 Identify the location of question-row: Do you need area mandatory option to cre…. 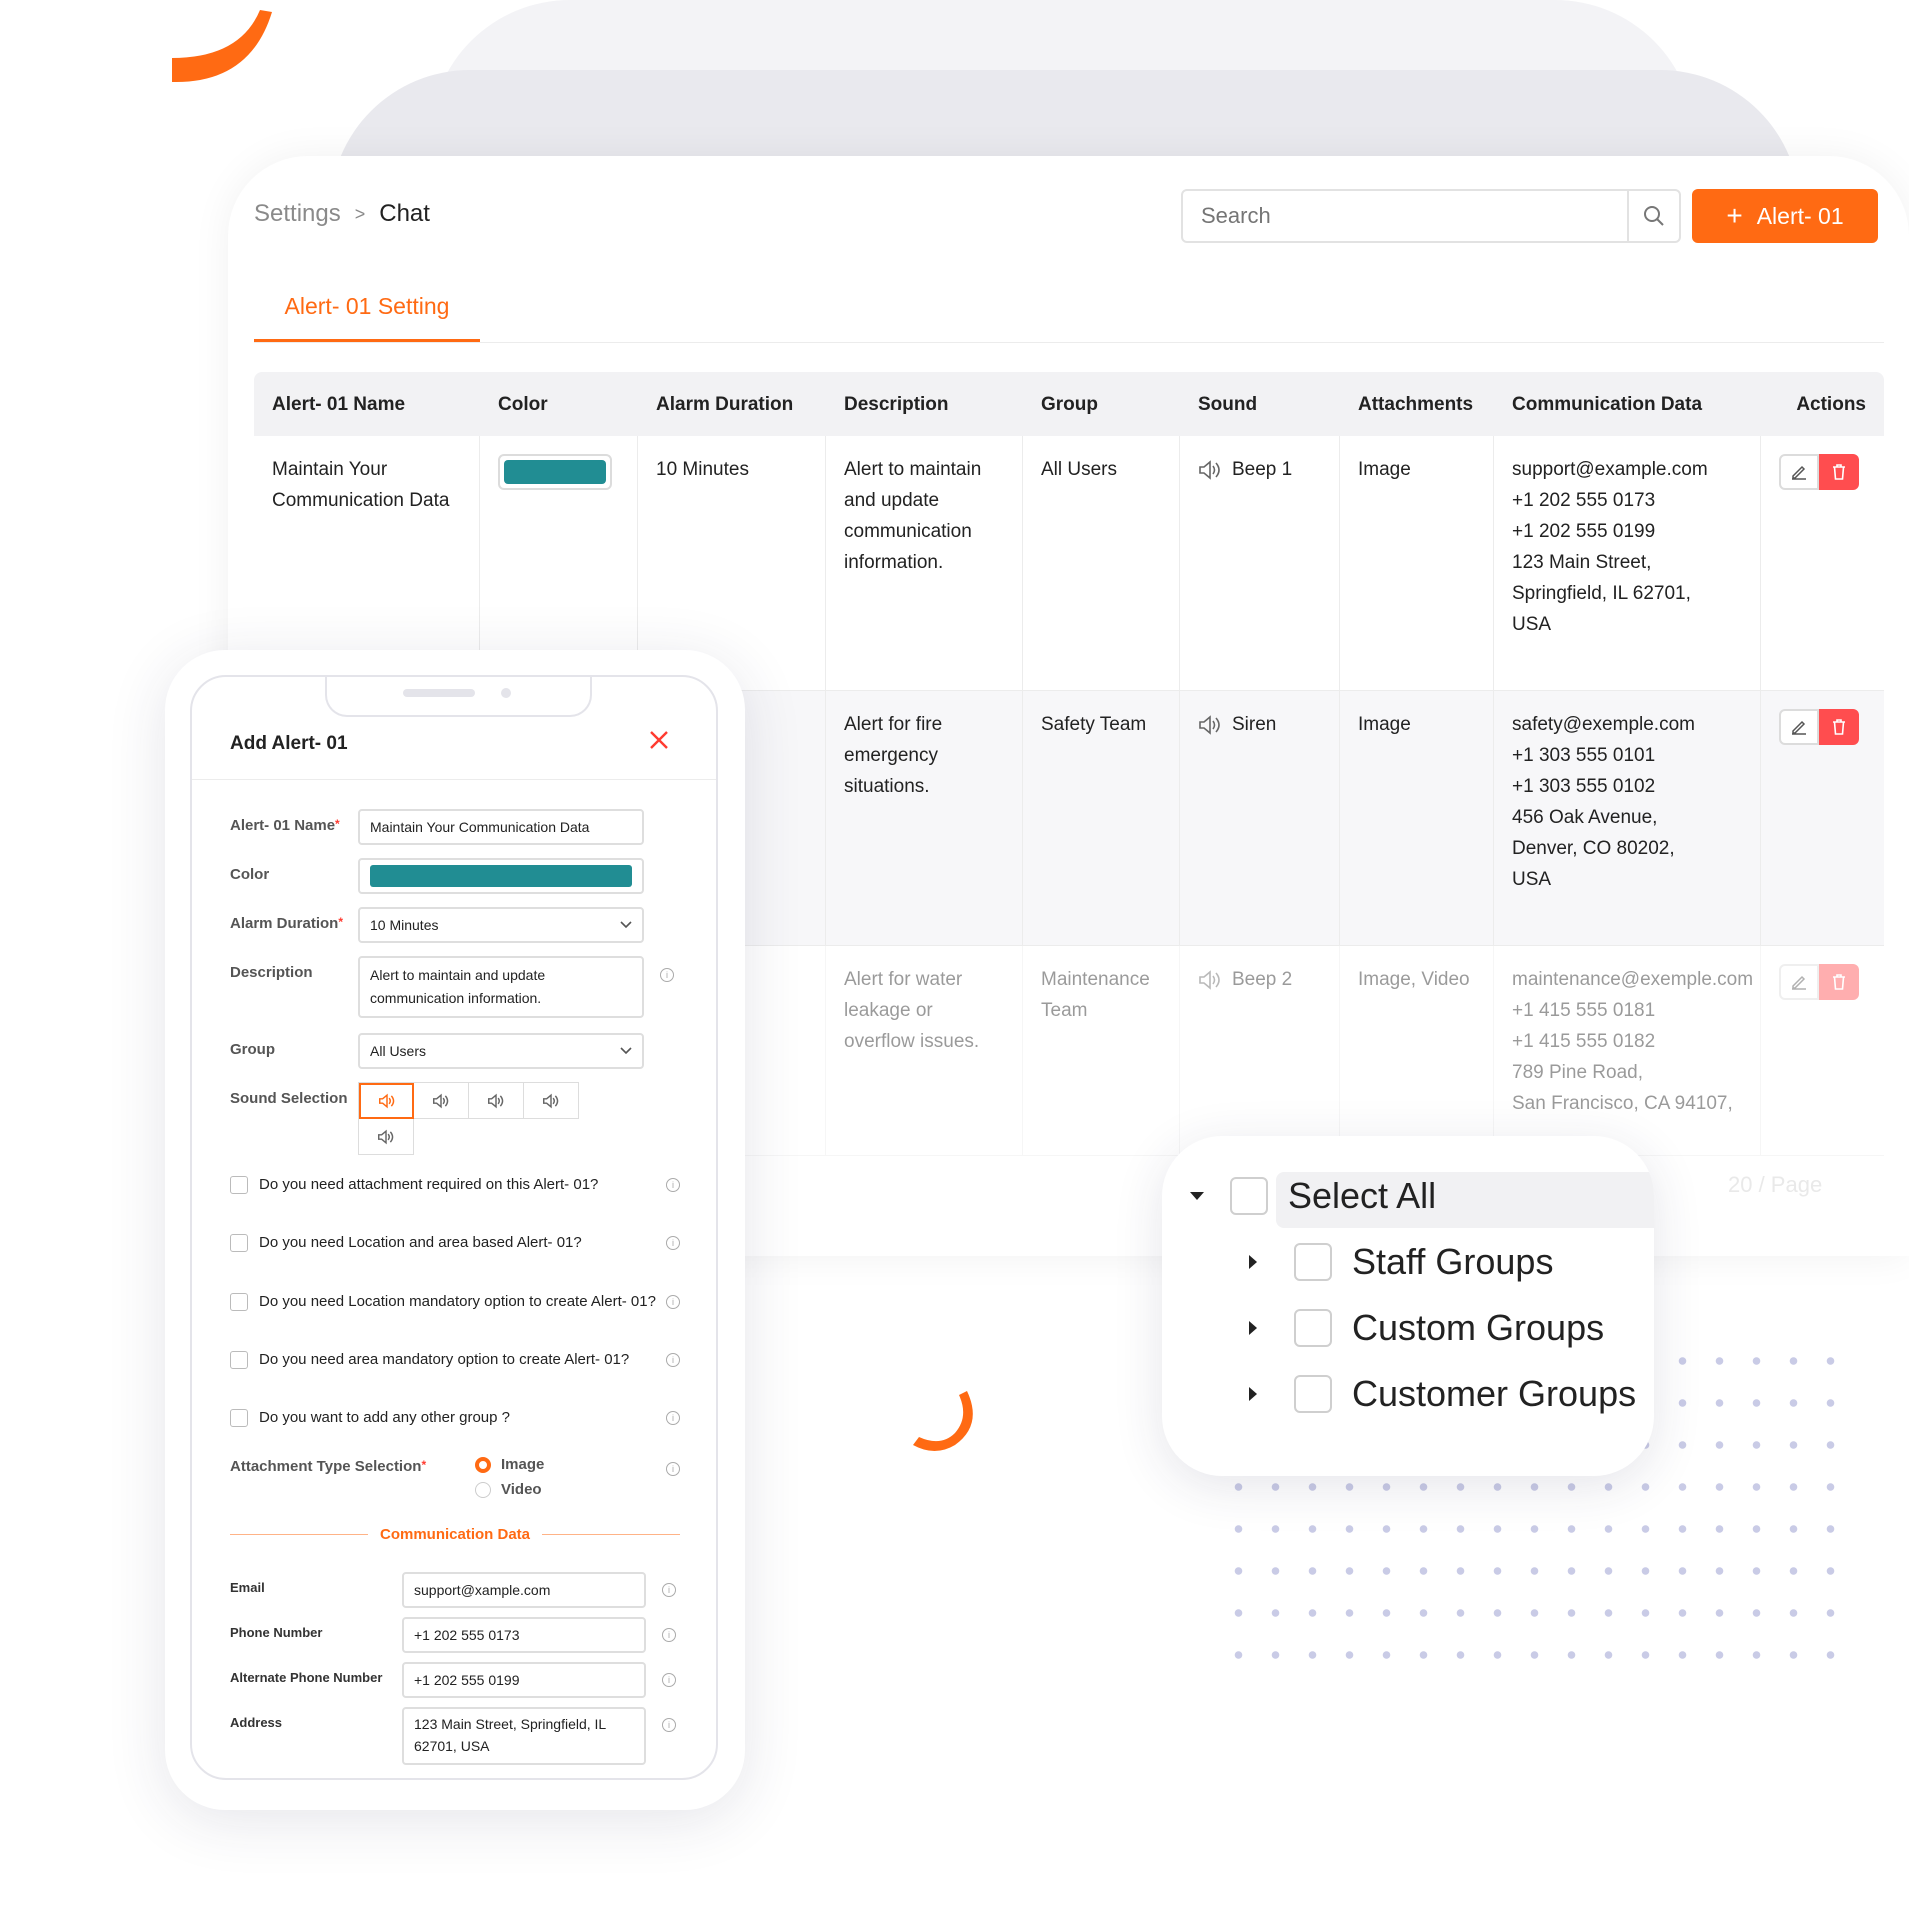
(455, 1359).